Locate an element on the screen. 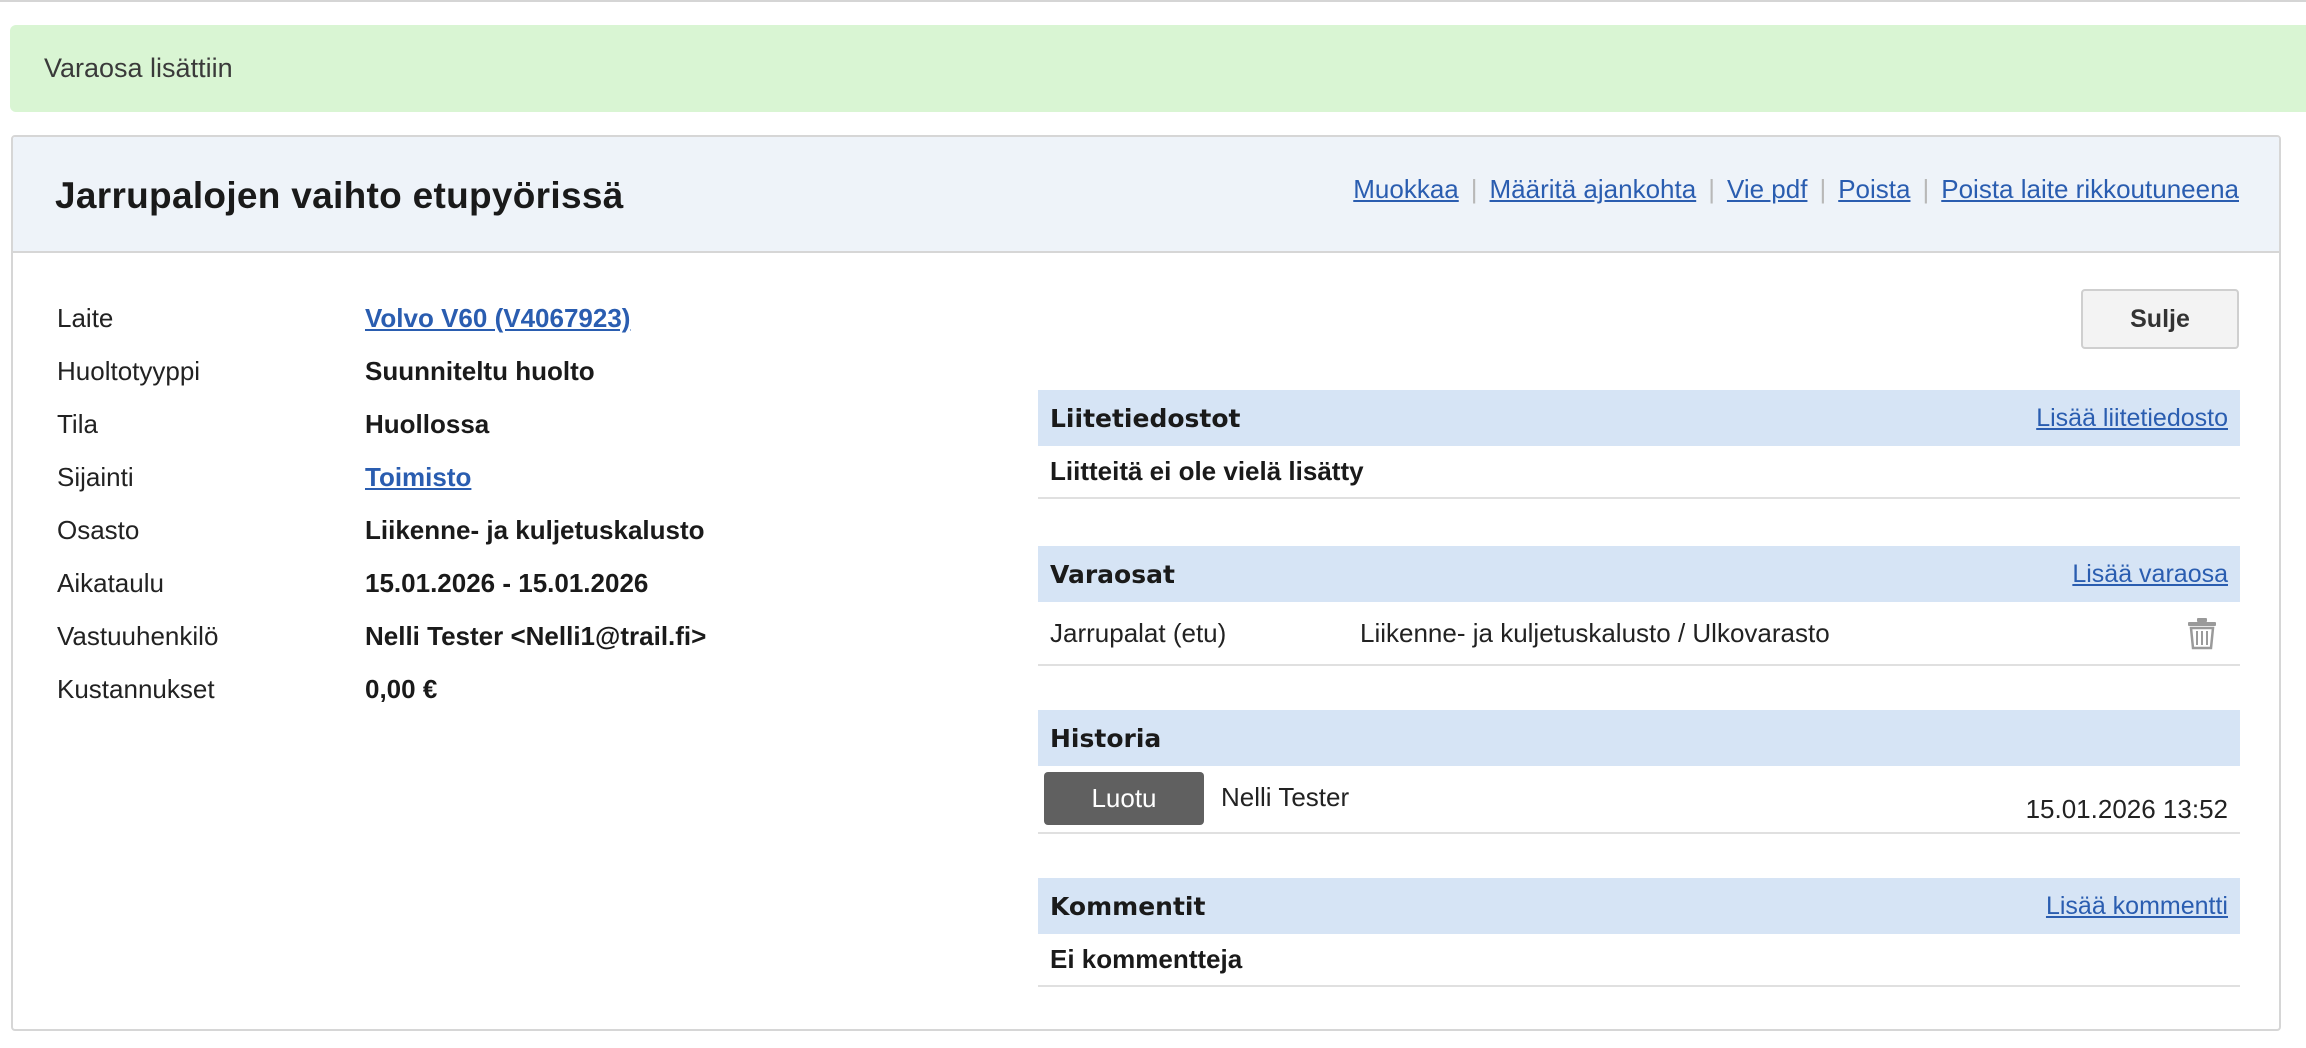 The width and height of the screenshot is (2306, 1048). section-header: Historia is located at coordinates (1639, 738).